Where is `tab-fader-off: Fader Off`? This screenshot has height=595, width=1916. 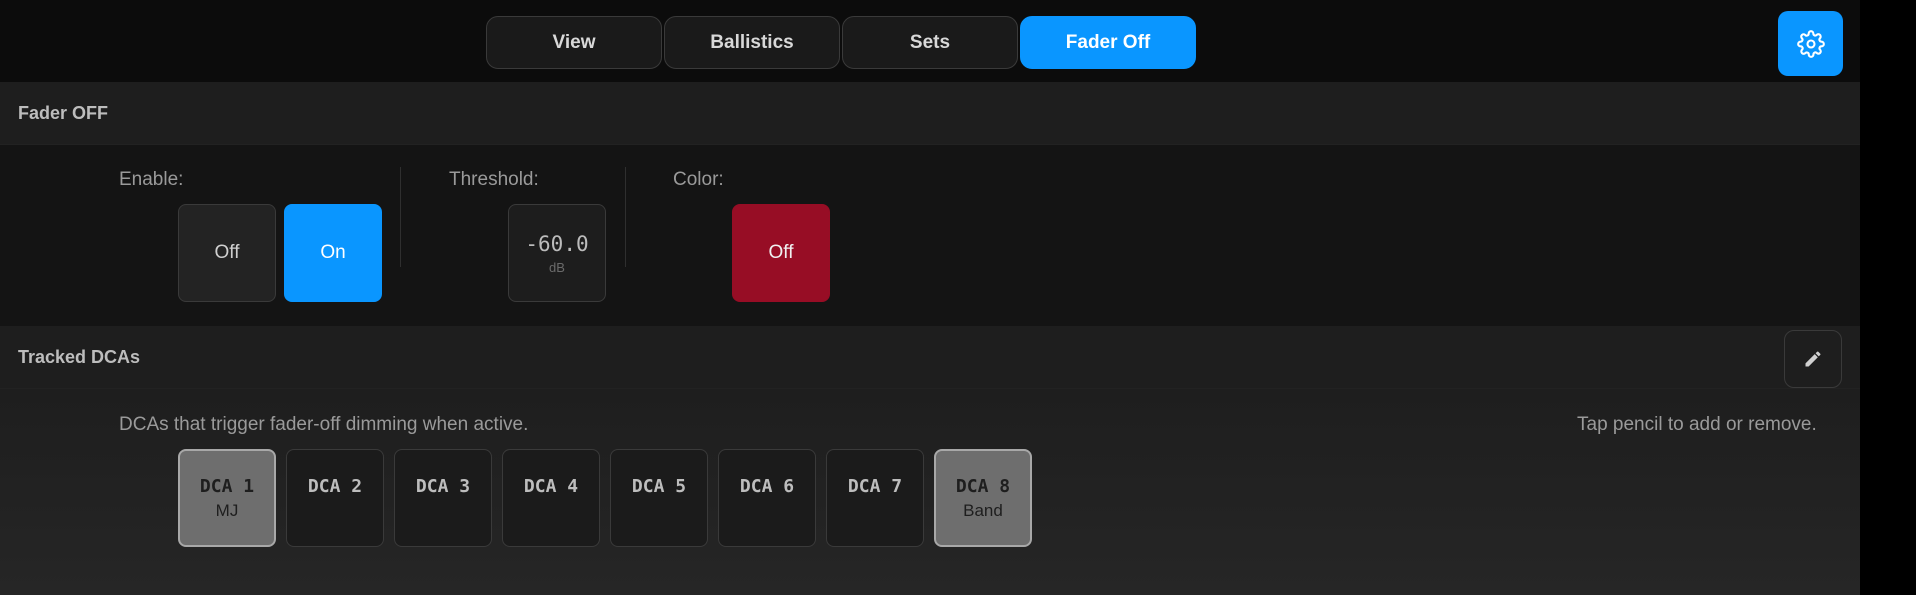 tab-fader-off: Fader Off is located at coordinates (1108, 42).